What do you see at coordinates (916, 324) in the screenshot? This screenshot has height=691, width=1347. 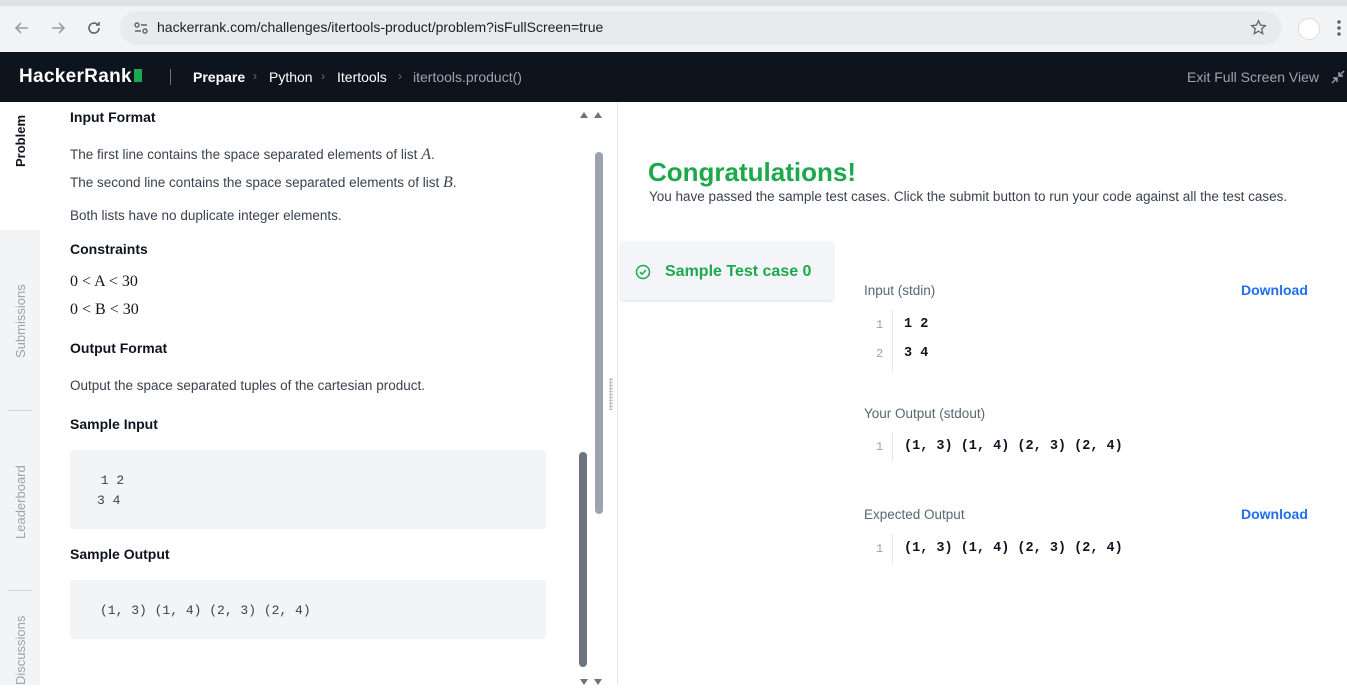 I see `input-line: 1 2` at bounding box center [916, 324].